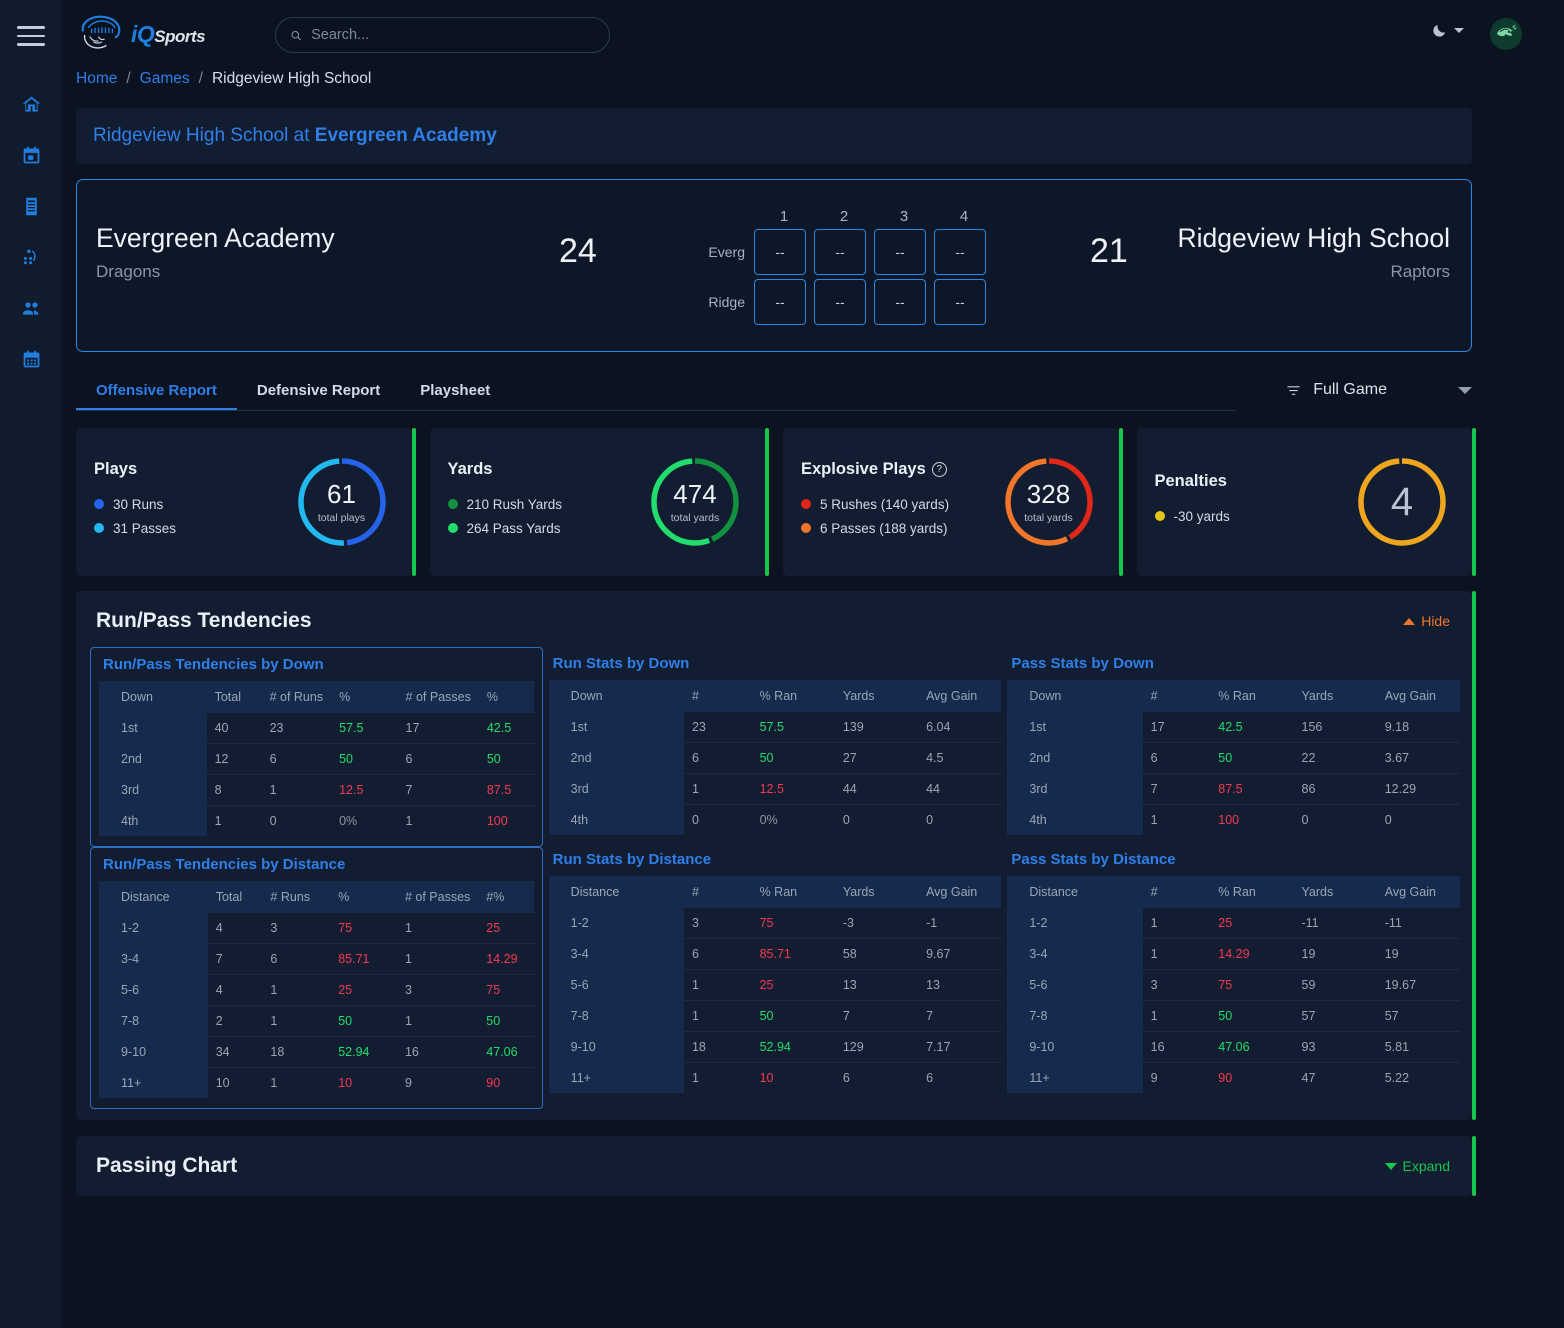  What do you see at coordinates (1176, 892) in the screenshot?
I see `column-header: #` at bounding box center [1176, 892].